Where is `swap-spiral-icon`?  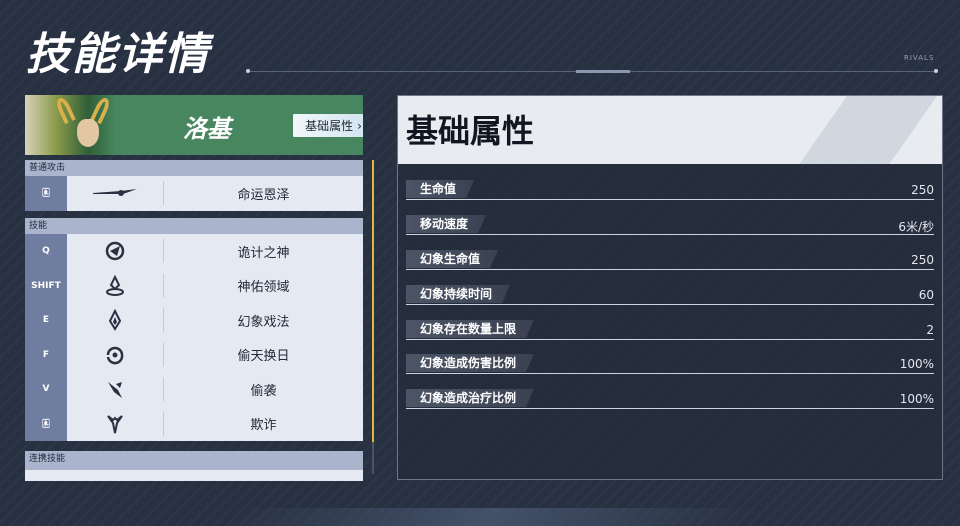 swap-spiral-icon is located at coordinates (115, 355).